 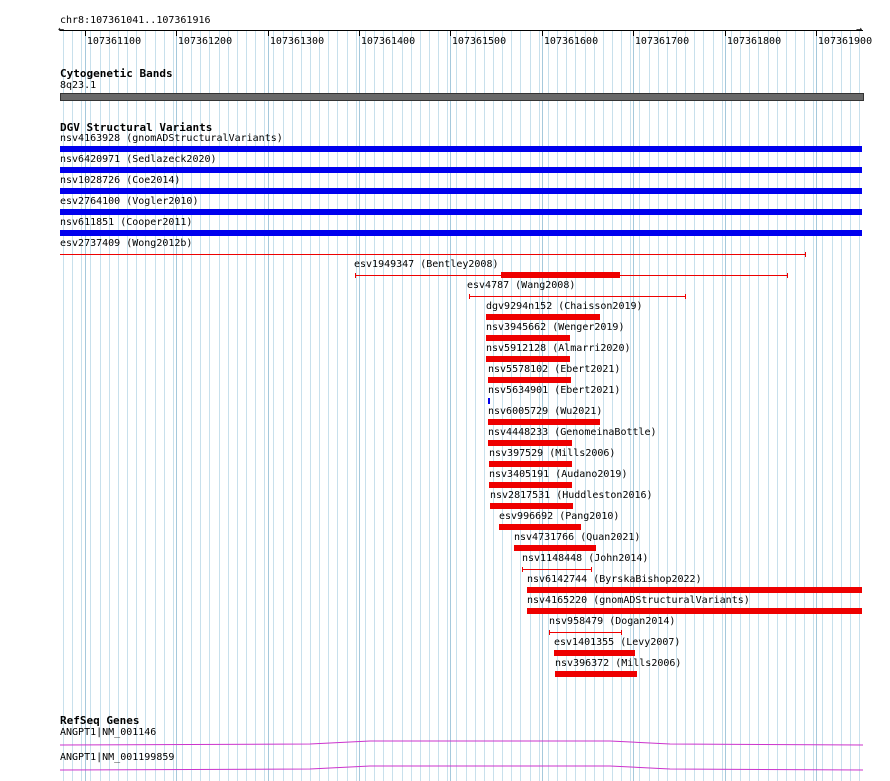 I want to click on variant-label: nsv3945662 (Wenger2019), so click(x=555, y=328).